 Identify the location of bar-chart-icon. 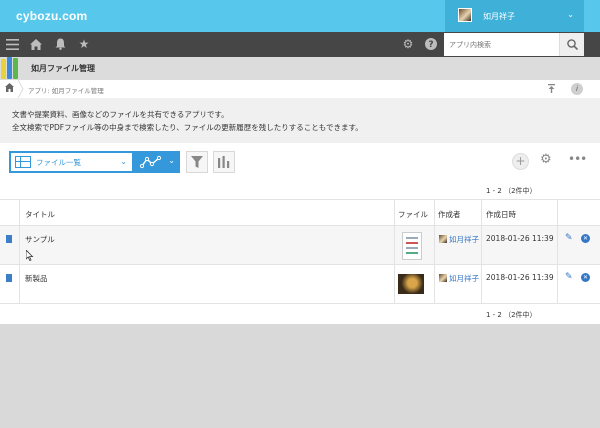
(224, 162).